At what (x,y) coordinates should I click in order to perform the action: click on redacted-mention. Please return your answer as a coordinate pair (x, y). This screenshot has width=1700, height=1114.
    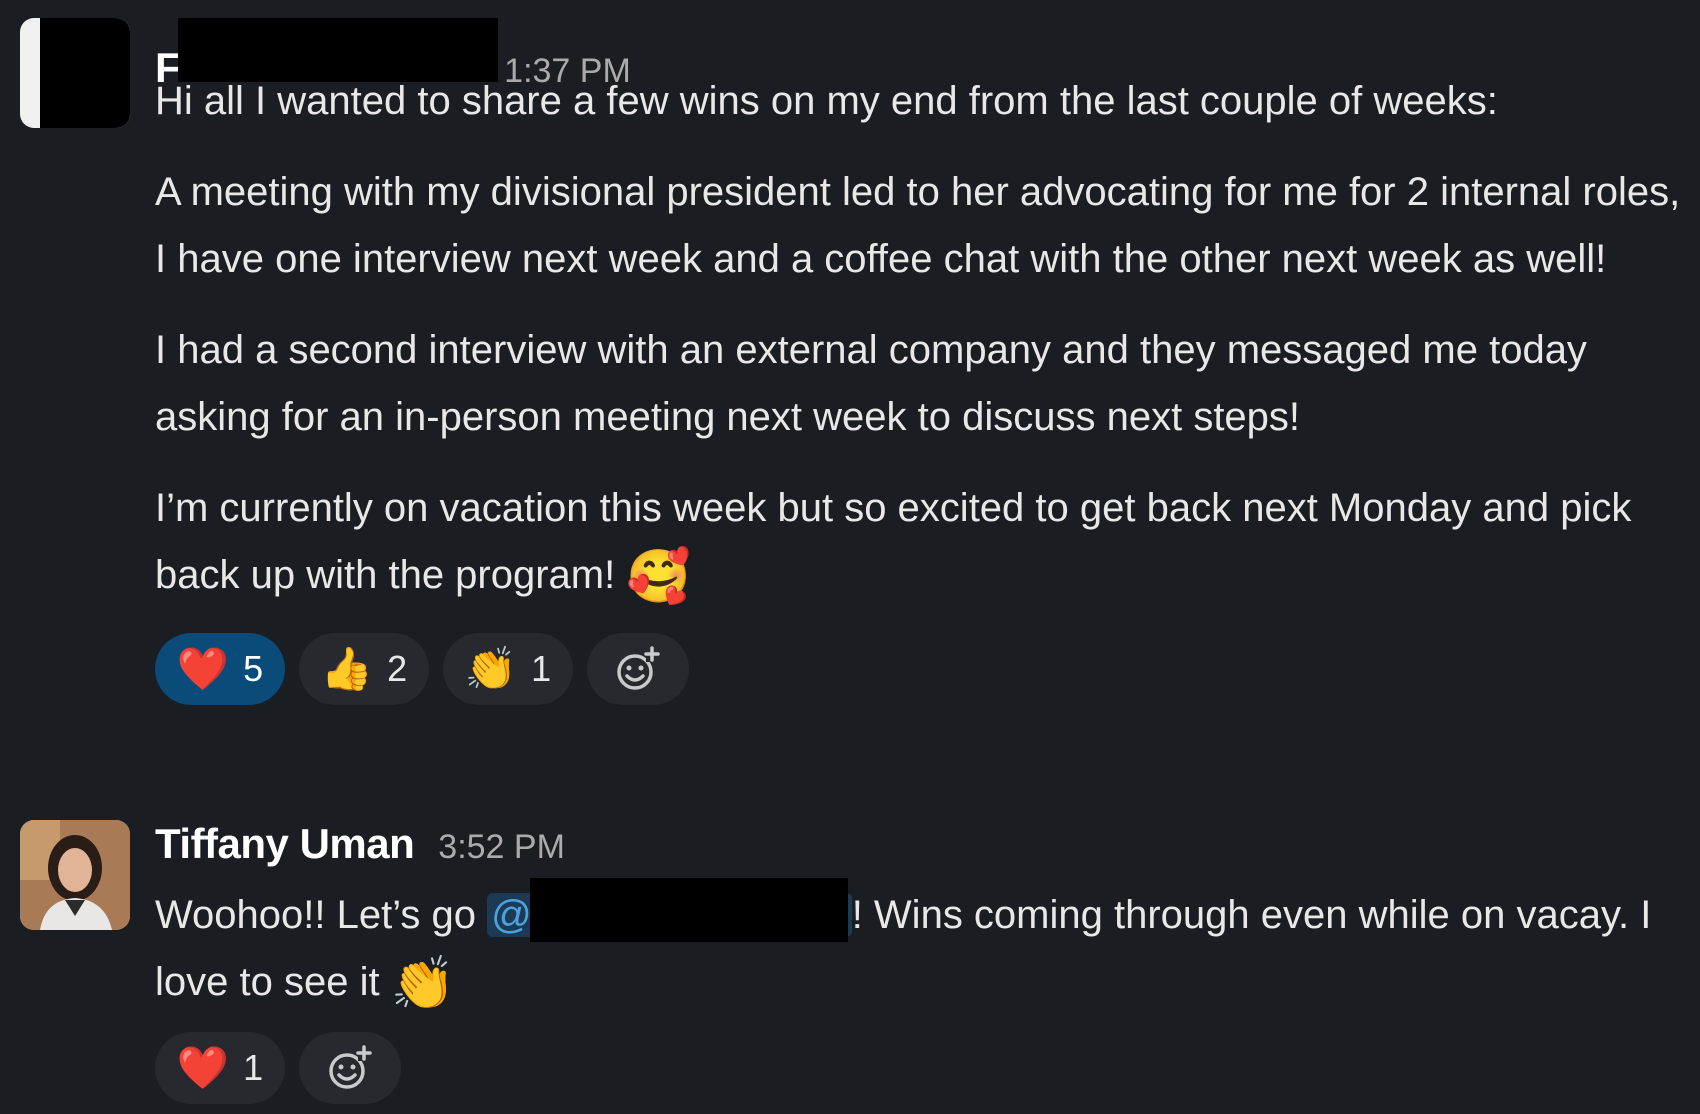
    Looking at the image, I should click on (688, 910).